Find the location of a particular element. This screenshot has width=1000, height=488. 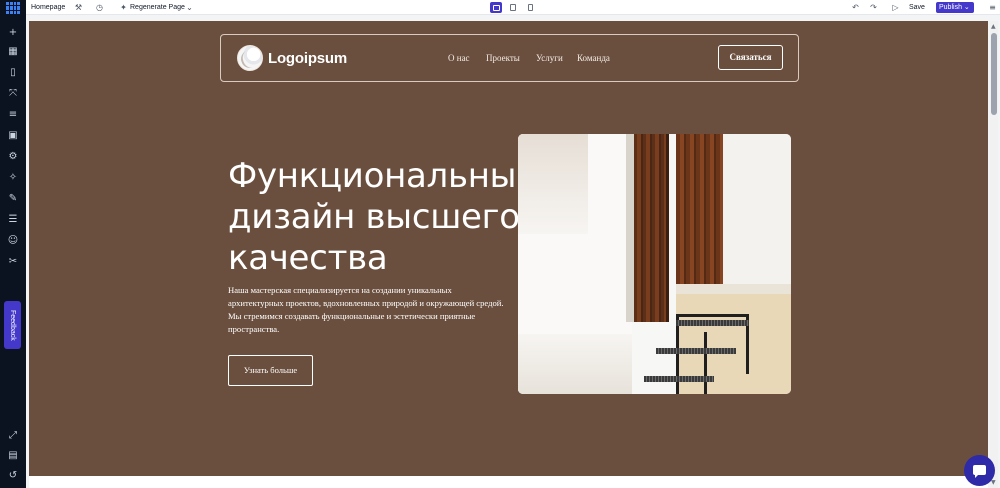

ai-icon: ✧ is located at coordinates (13, 178).